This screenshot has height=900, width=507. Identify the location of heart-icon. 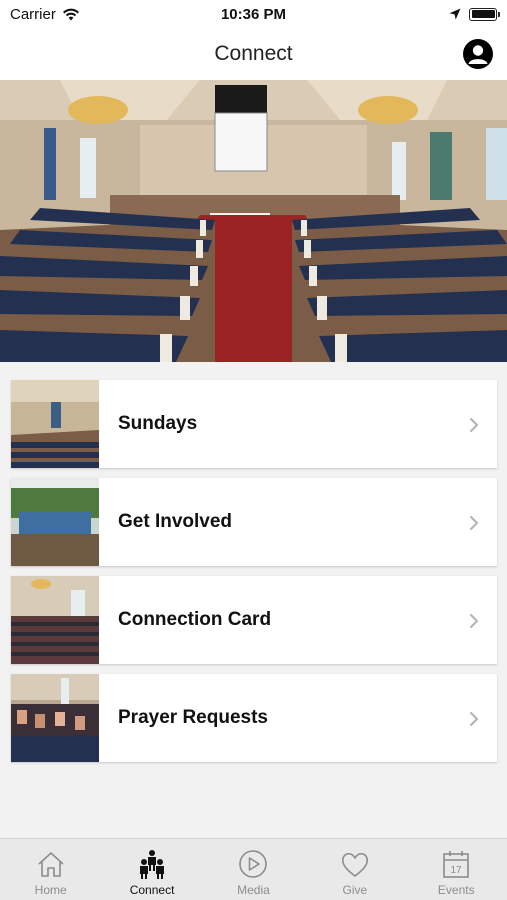
(354, 864).